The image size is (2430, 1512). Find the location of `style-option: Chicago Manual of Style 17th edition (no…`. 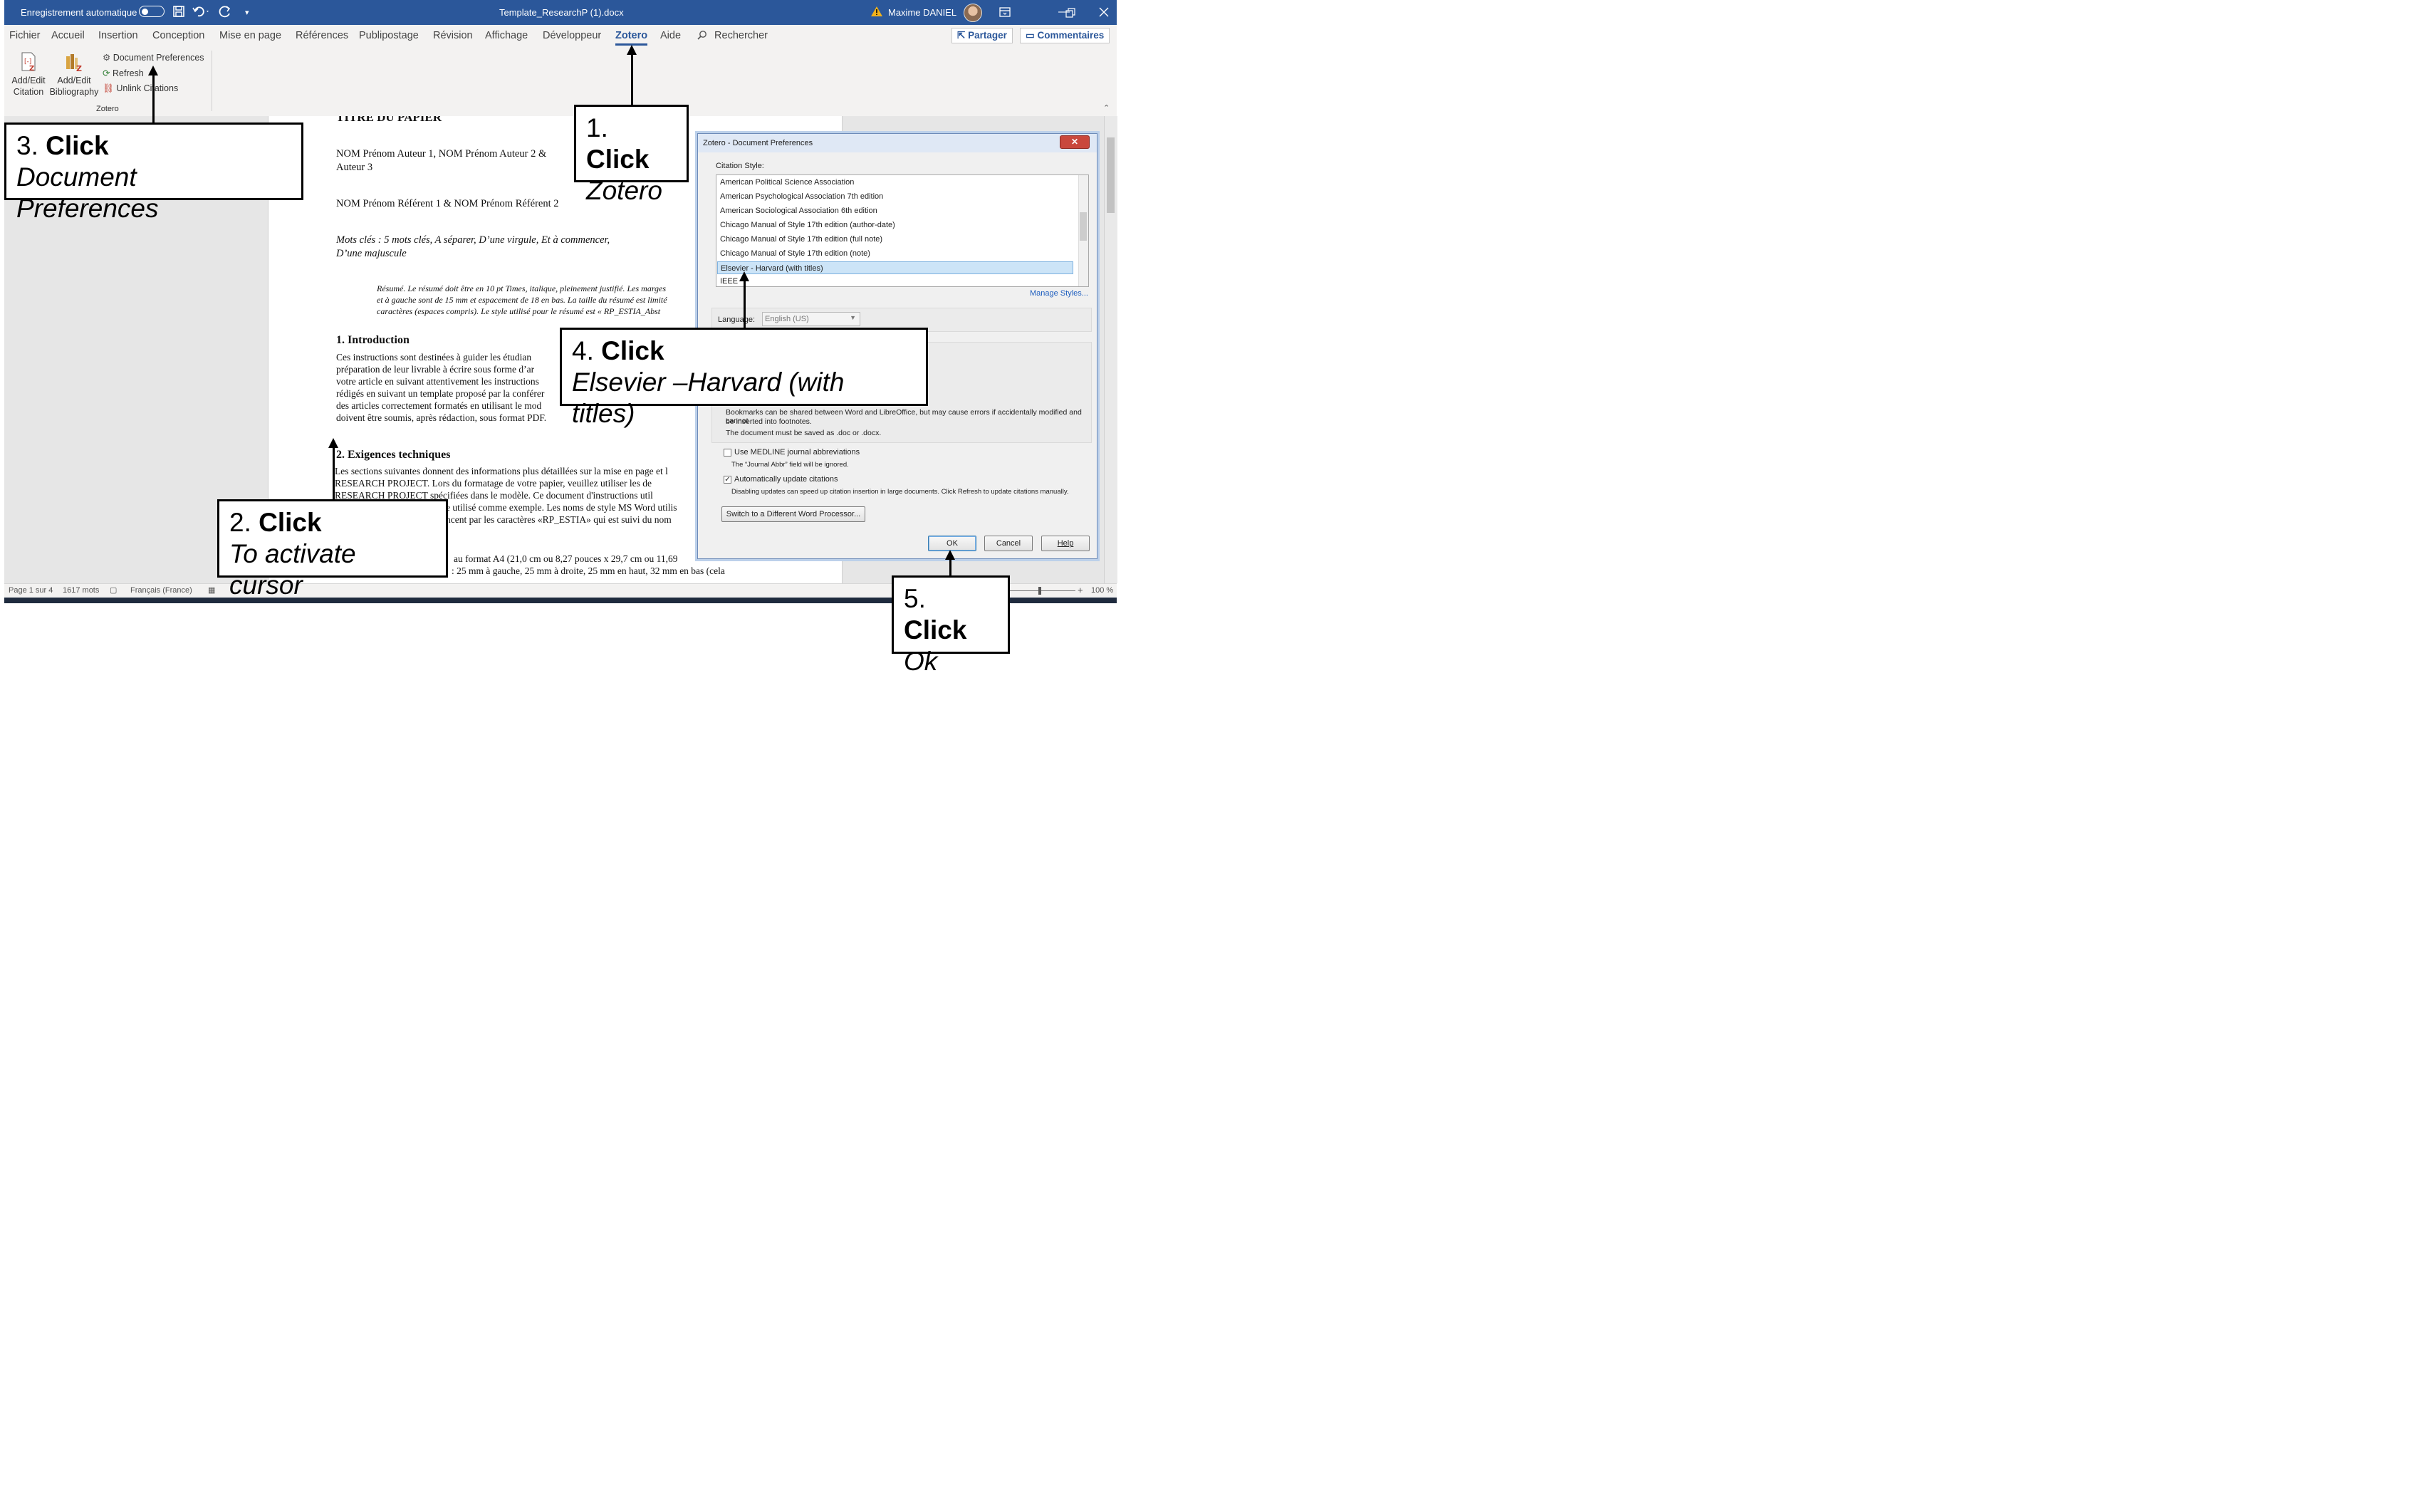

style-option: Chicago Manual of Style 17th edition (no… is located at coordinates (795, 253).